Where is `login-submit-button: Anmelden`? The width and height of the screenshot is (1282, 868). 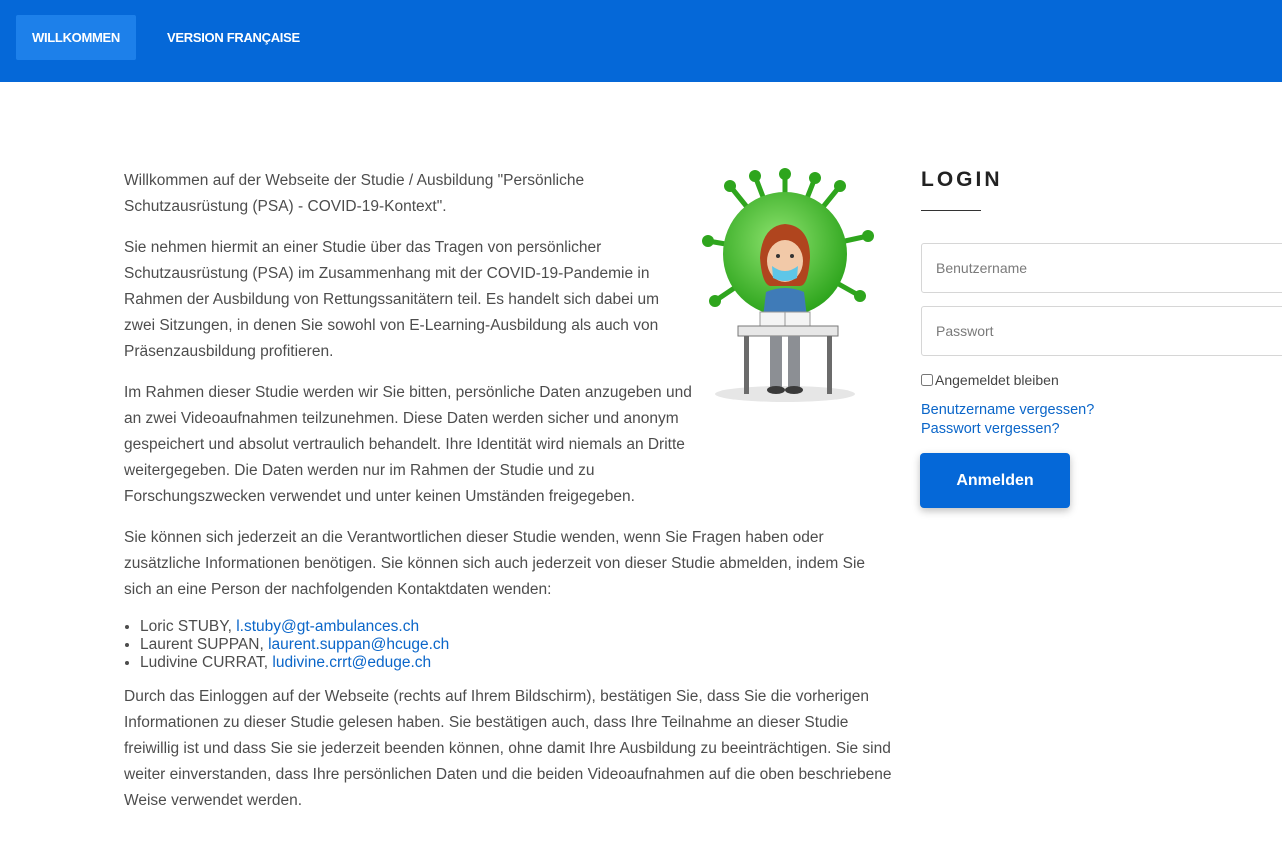 login-submit-button: Anmelden is located at coordinates (995, 480).